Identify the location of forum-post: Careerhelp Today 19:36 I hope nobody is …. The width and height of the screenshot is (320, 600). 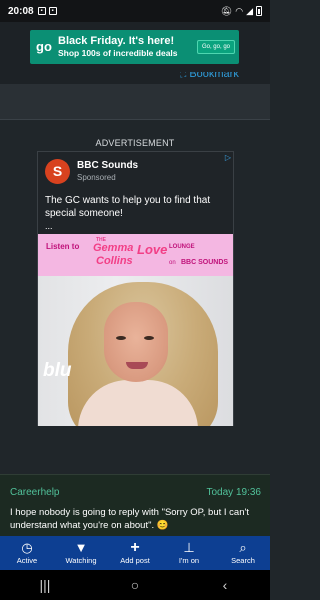
(135, 505).